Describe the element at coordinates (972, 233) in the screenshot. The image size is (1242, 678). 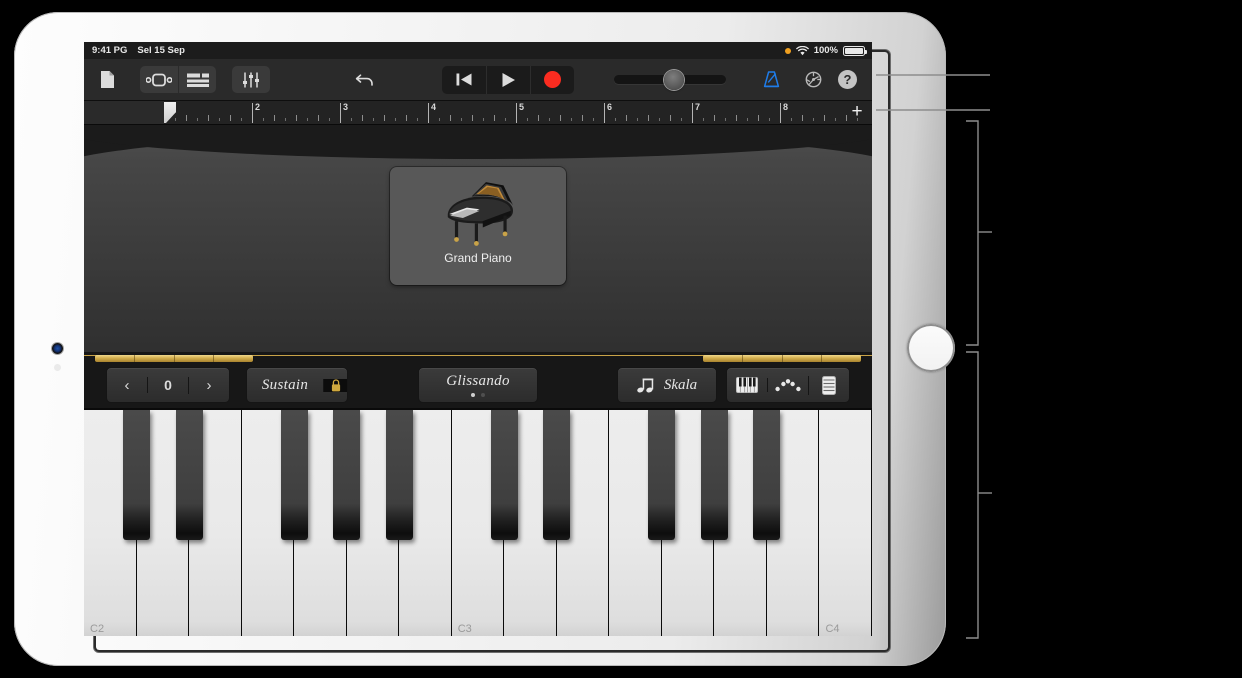
I see `callout-bracket-display` at that location.